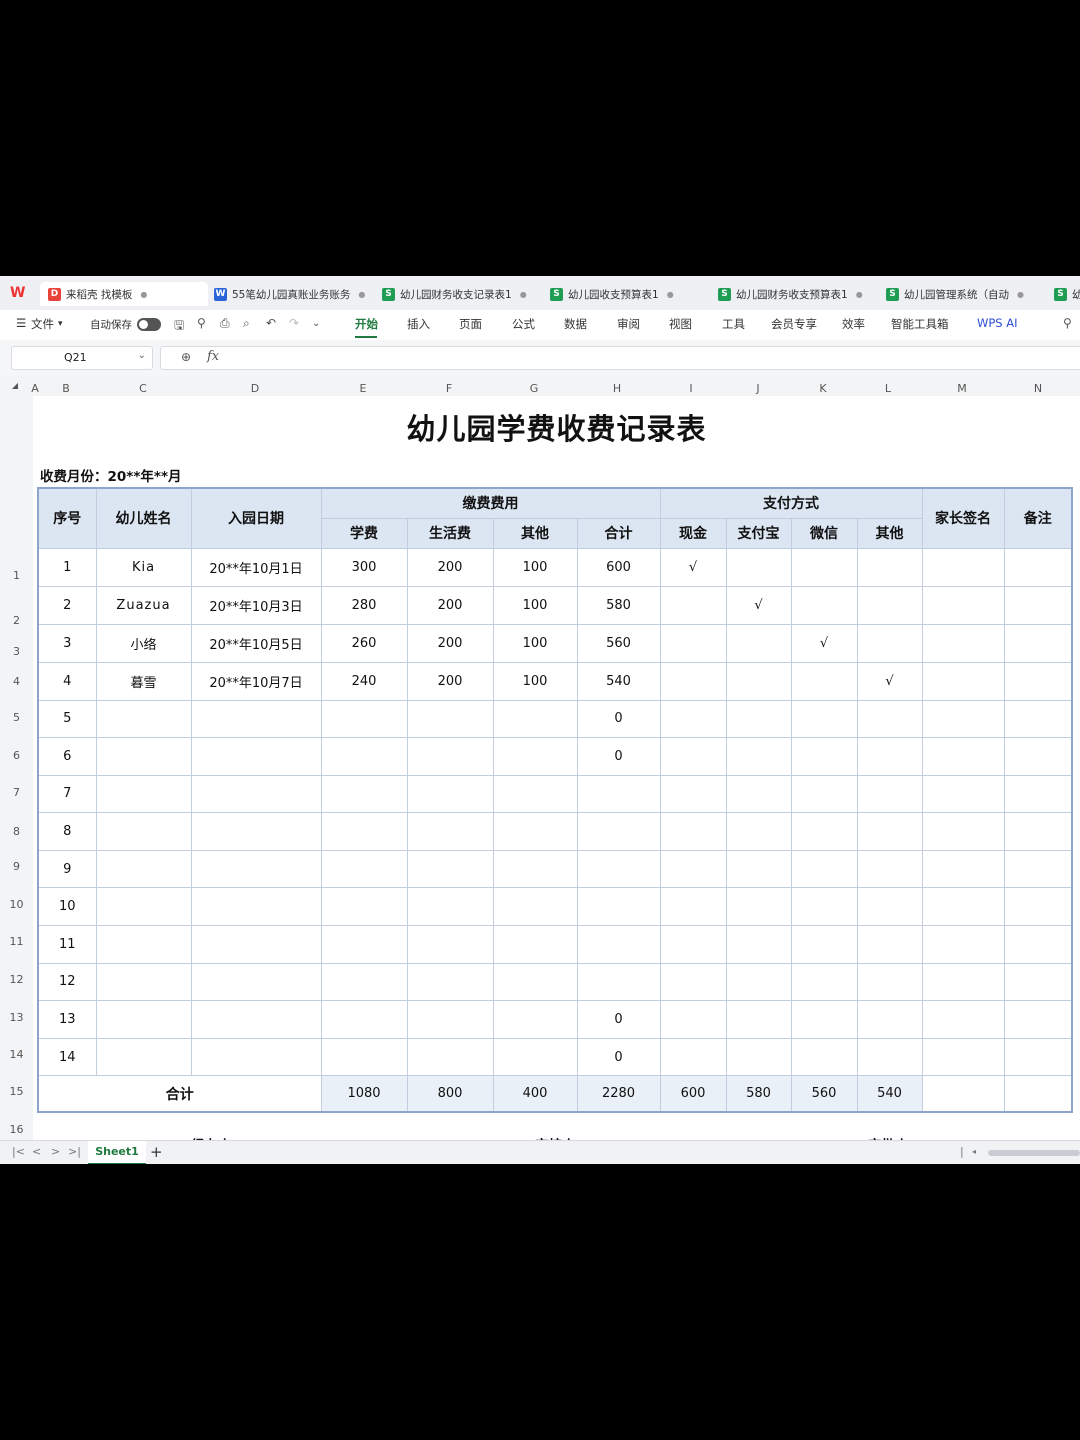 The image size is (1080, 1440). What do you see at coordinates (16, 1054) in the screenshot?
I see `row-header: 14` at bounding box center [16, 1054].